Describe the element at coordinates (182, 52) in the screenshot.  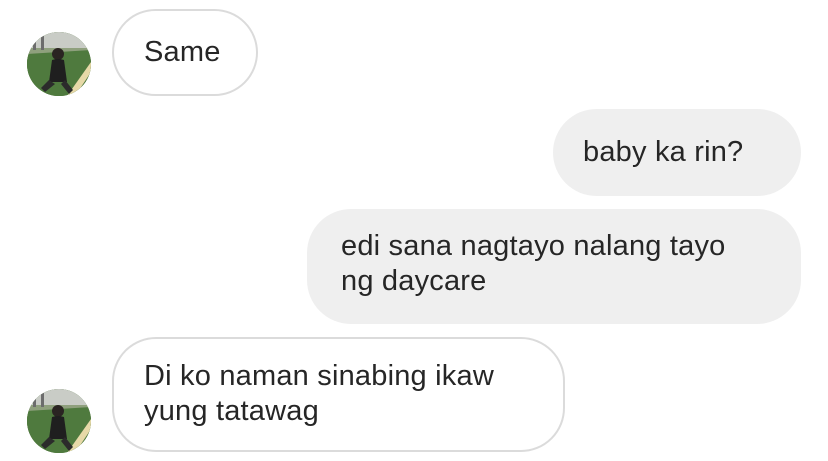
I see `message-text: Same` at that location.